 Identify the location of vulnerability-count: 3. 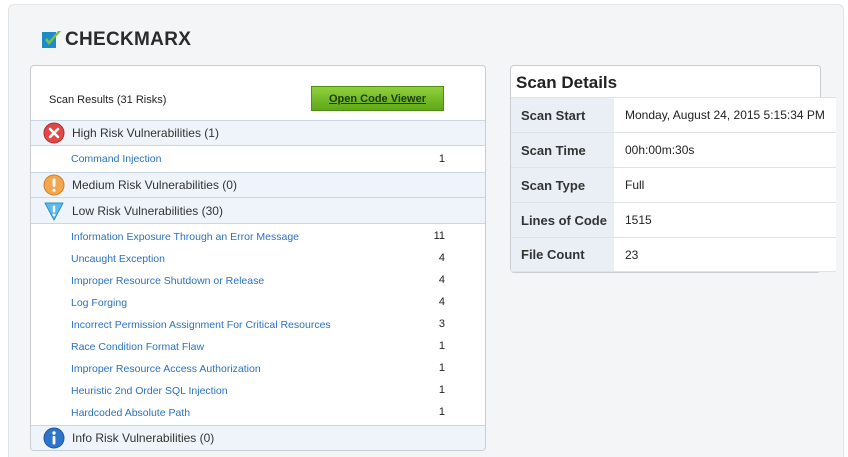
(441, 324).